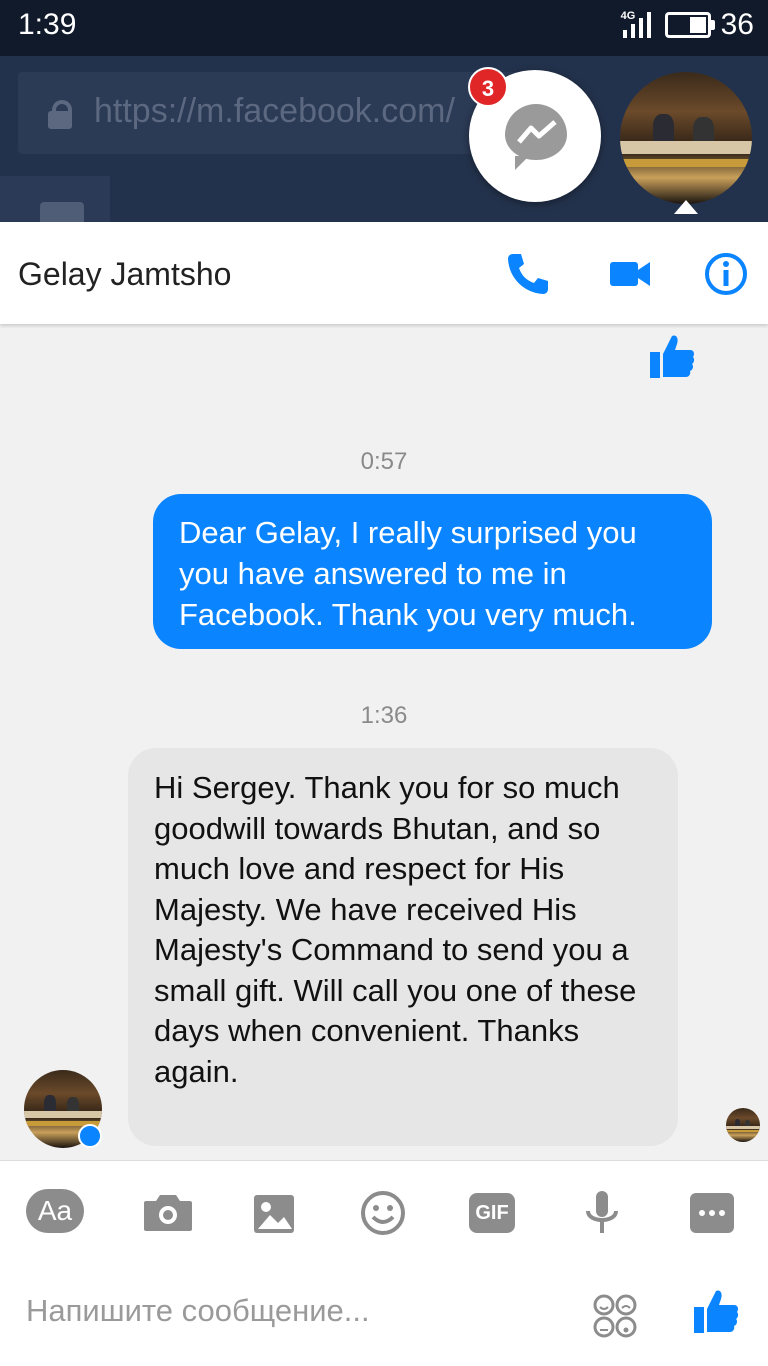  Describe the element at coordinates (743, 1125) in the screenshot. I see `seen-receipt-avatar` at that location.